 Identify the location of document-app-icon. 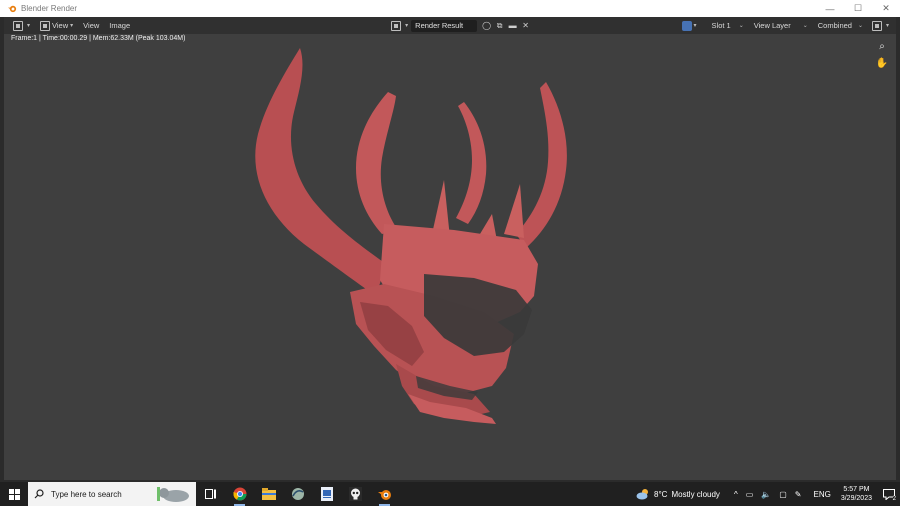
(326, 494).